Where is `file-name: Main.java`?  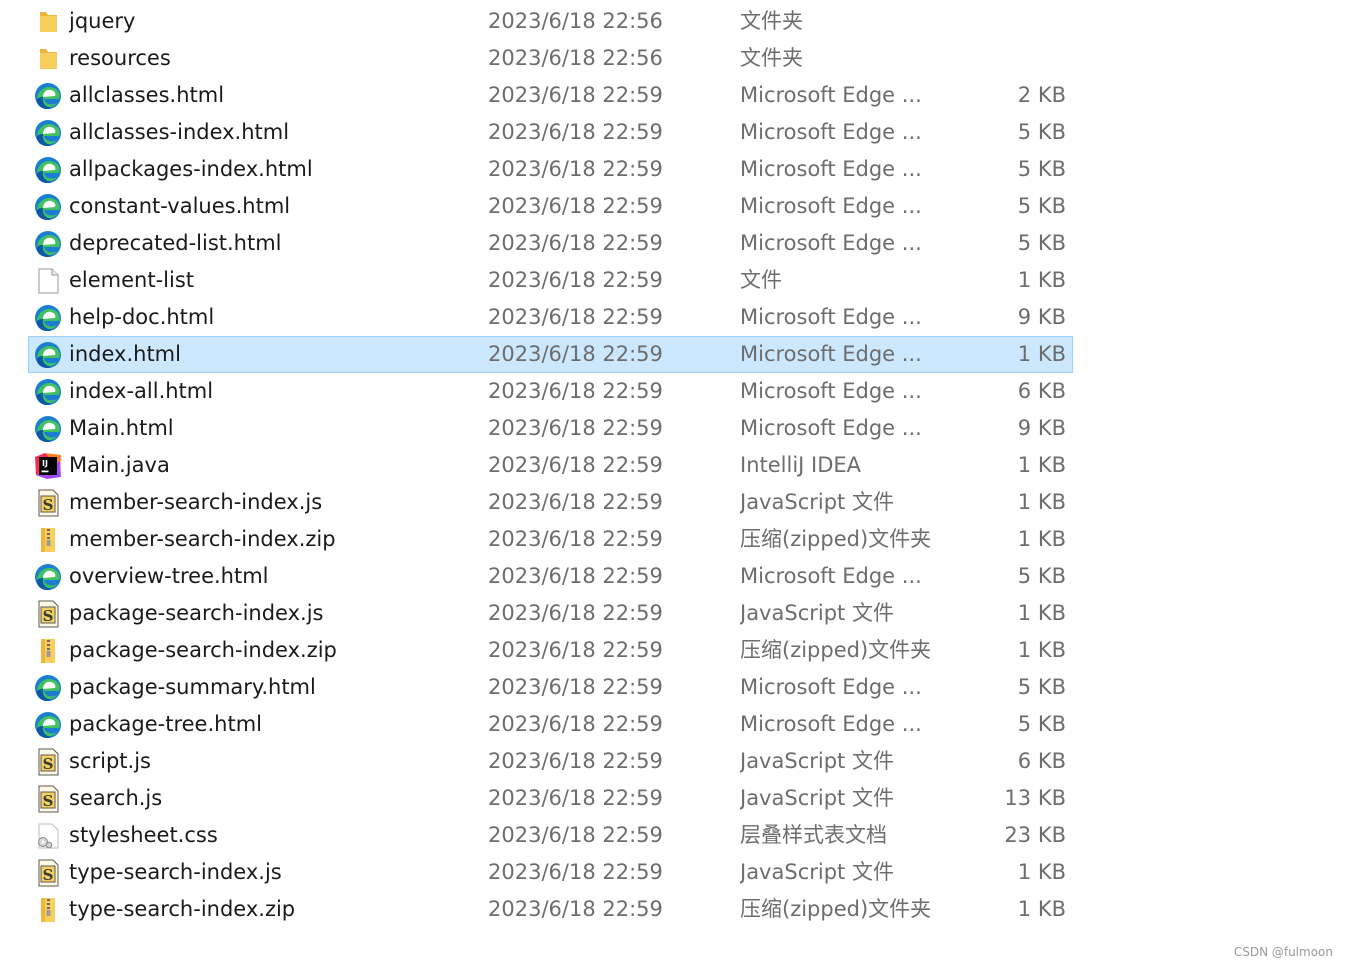 file-name: Main.java is located at coordinates (119, 465).